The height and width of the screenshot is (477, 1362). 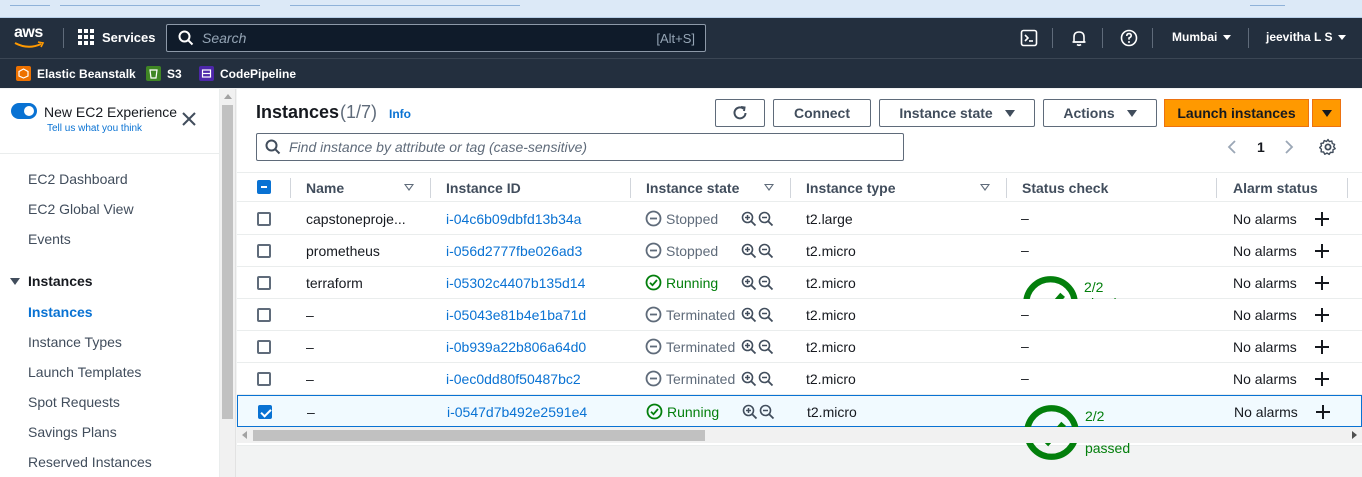 What do you see at coordinates (400, 114) in the screenshot?
I see `info-link: Info` at bounding box center [400, 114].